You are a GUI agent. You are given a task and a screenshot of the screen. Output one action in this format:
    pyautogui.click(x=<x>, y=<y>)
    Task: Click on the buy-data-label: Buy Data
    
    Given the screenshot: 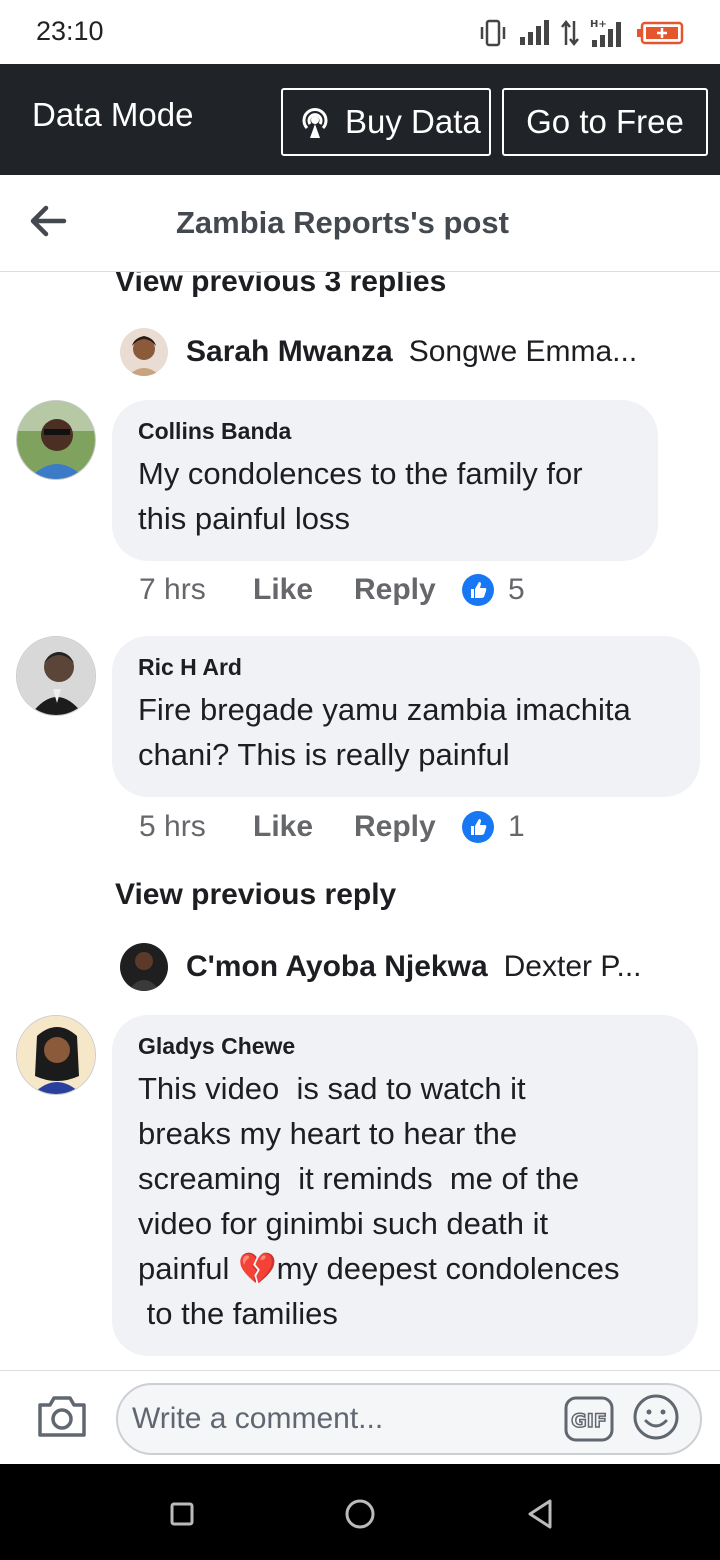 What is the action you would take?
    pyautogui.click(x=413, y=121)
    